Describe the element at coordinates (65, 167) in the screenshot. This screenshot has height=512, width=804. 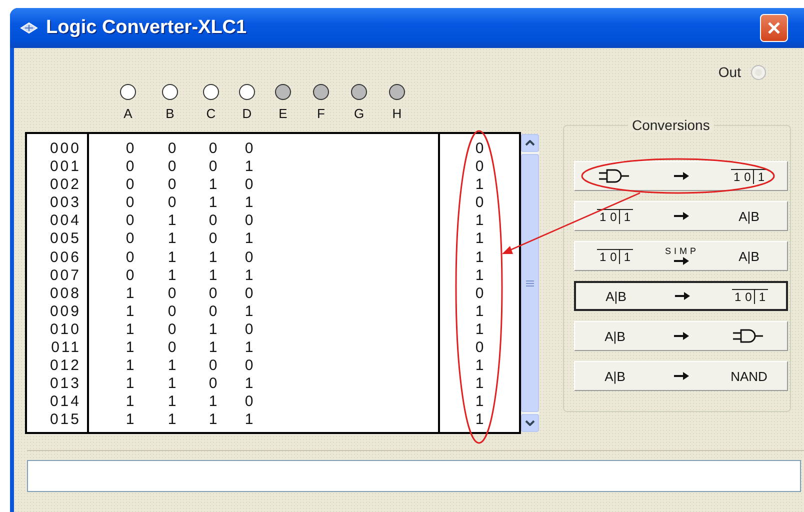
I see `row-number: 001` at that location.